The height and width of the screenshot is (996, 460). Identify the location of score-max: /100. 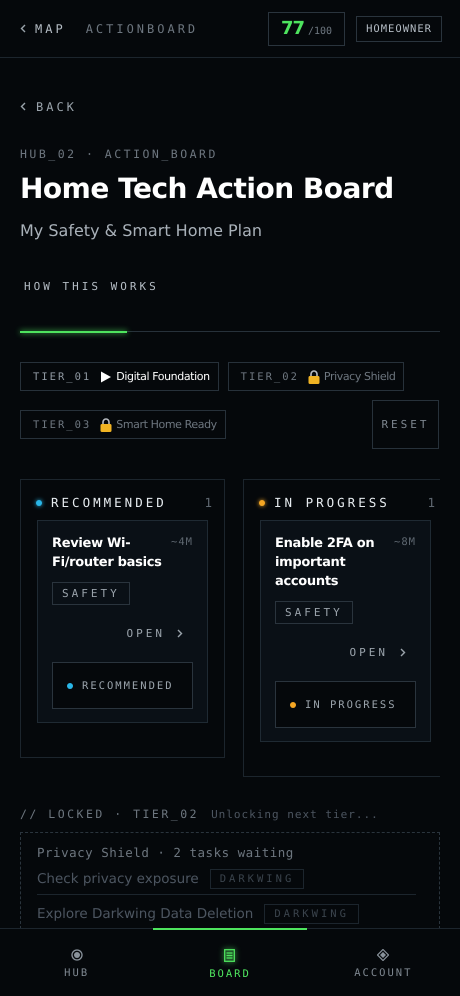
(320, 31).